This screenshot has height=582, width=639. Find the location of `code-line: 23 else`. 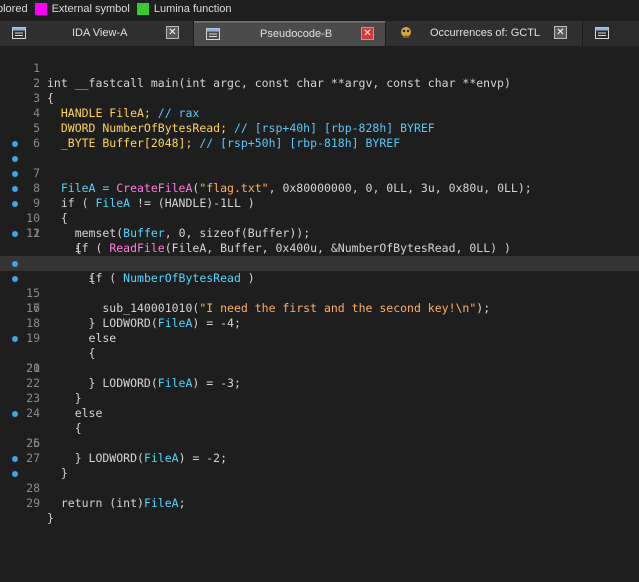

code-line: 23 else is located at coordinates (319, 398).